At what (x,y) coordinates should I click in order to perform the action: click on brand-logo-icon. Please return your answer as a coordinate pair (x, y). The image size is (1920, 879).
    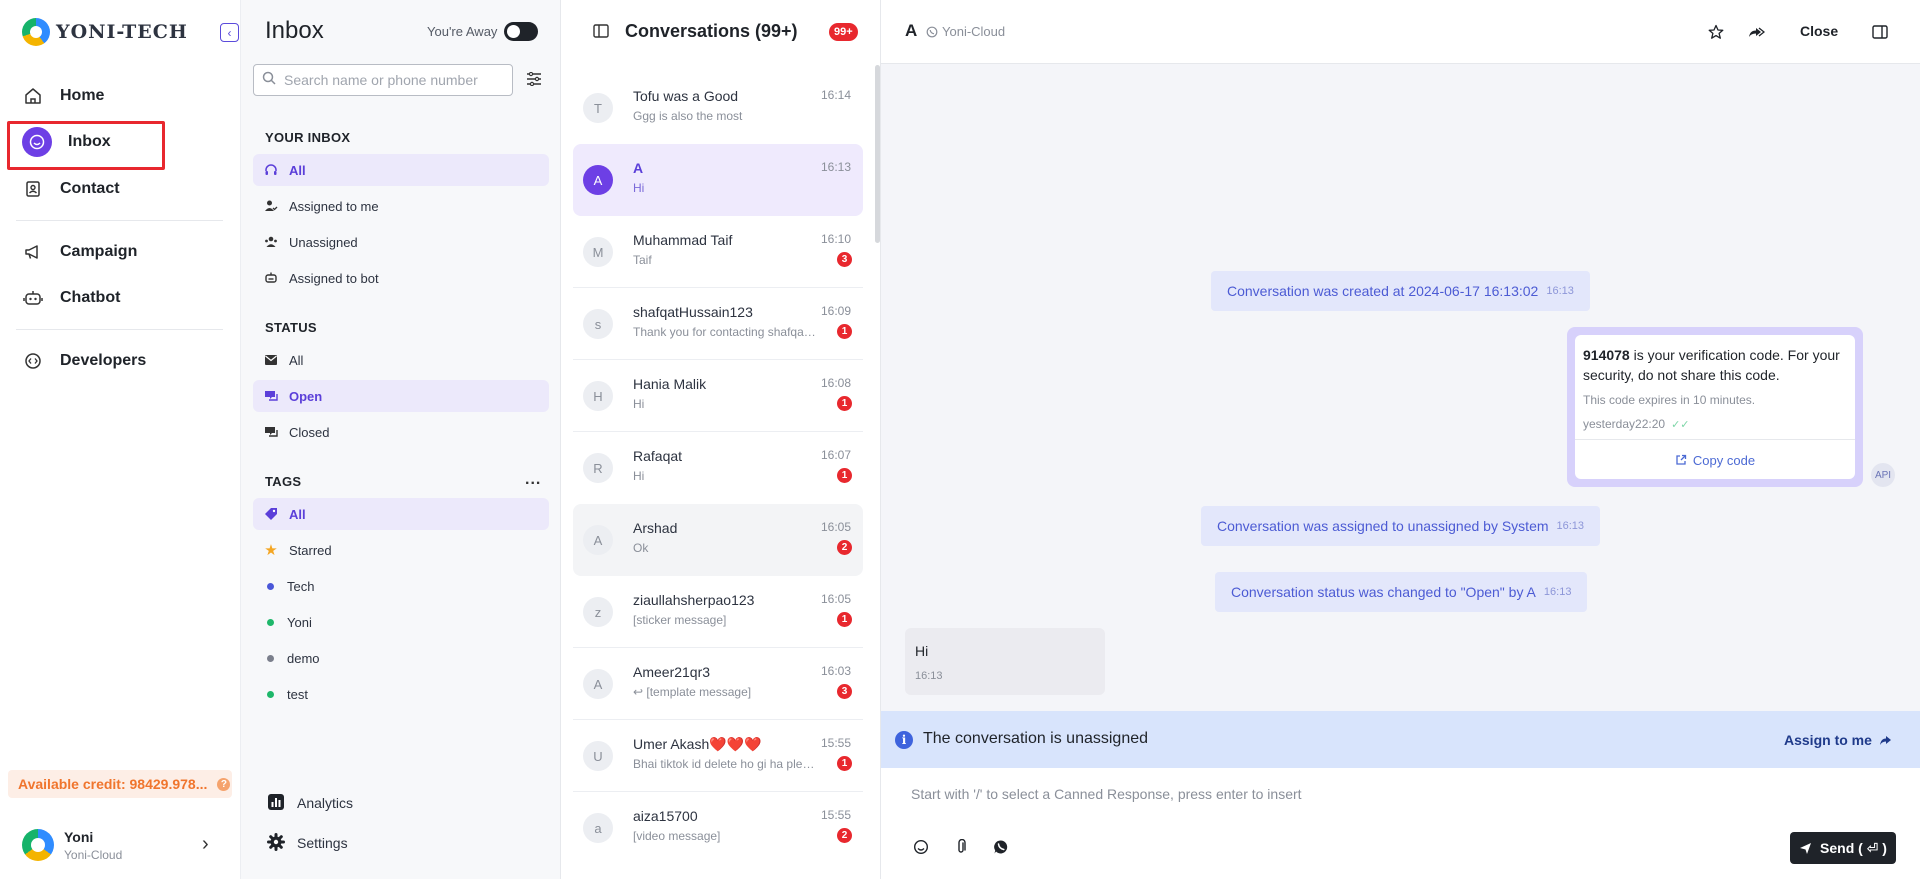
    Looking at the image, I should click on (36, 32).